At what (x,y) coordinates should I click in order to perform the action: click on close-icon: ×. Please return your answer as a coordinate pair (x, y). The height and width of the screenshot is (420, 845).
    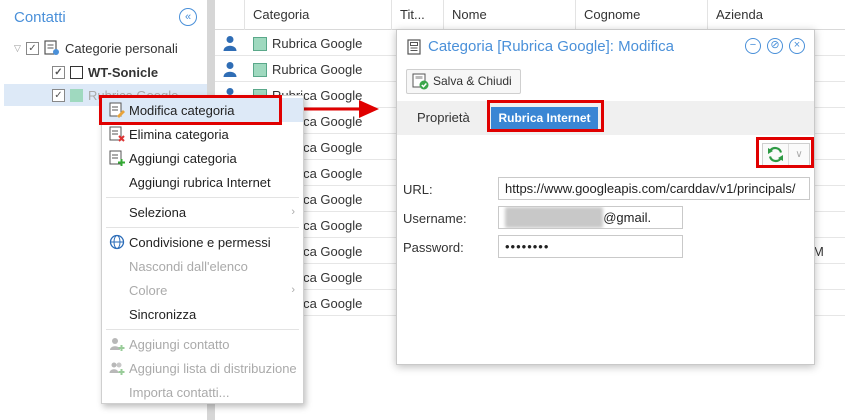
    Looking at the image, I should click on (797, 46).